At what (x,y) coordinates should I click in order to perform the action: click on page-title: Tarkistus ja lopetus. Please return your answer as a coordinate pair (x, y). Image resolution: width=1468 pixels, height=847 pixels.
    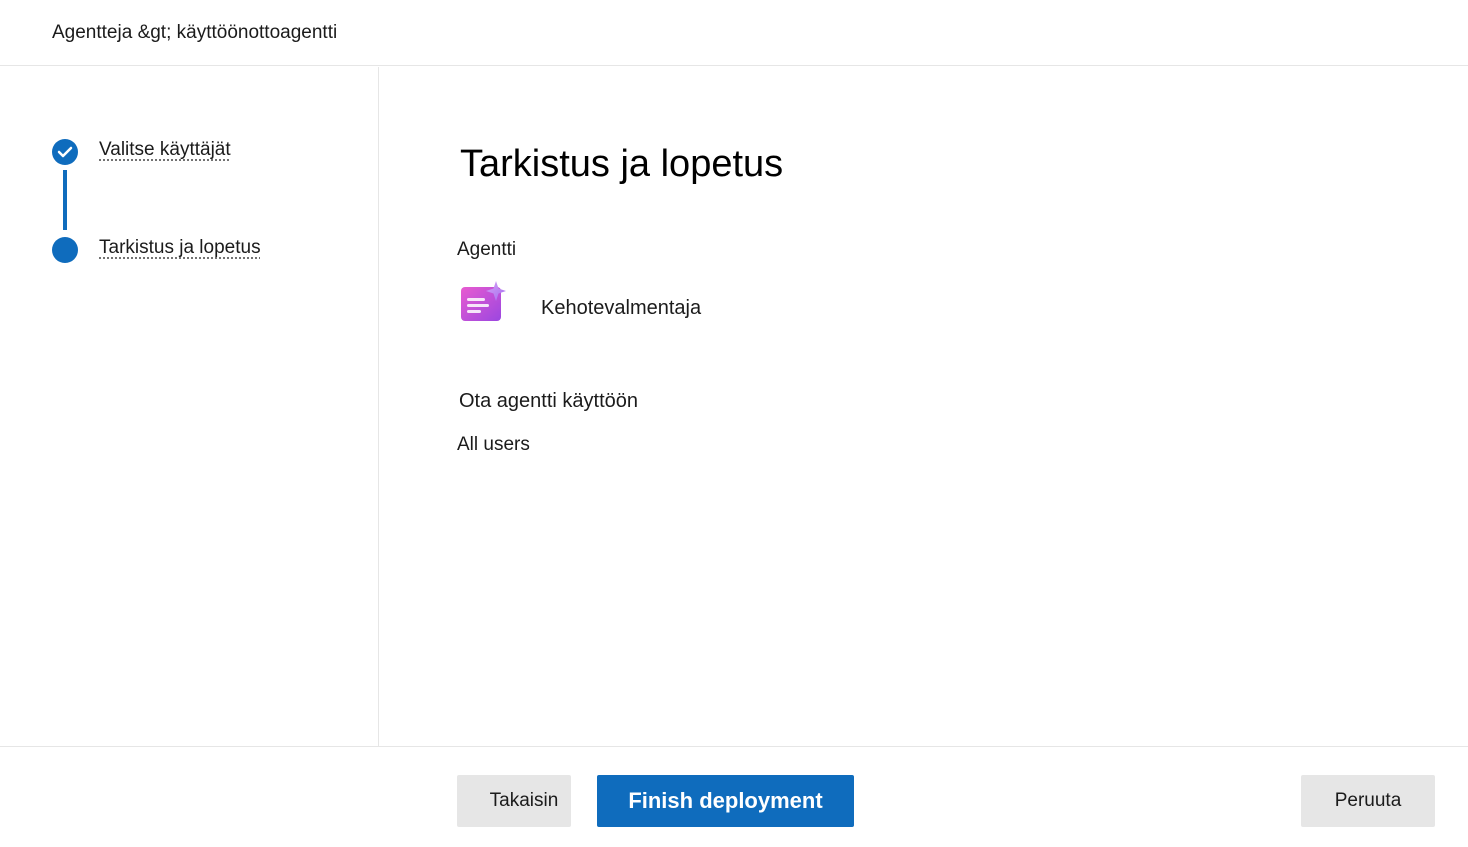
    Looking at the image, I should click on (622, 164).